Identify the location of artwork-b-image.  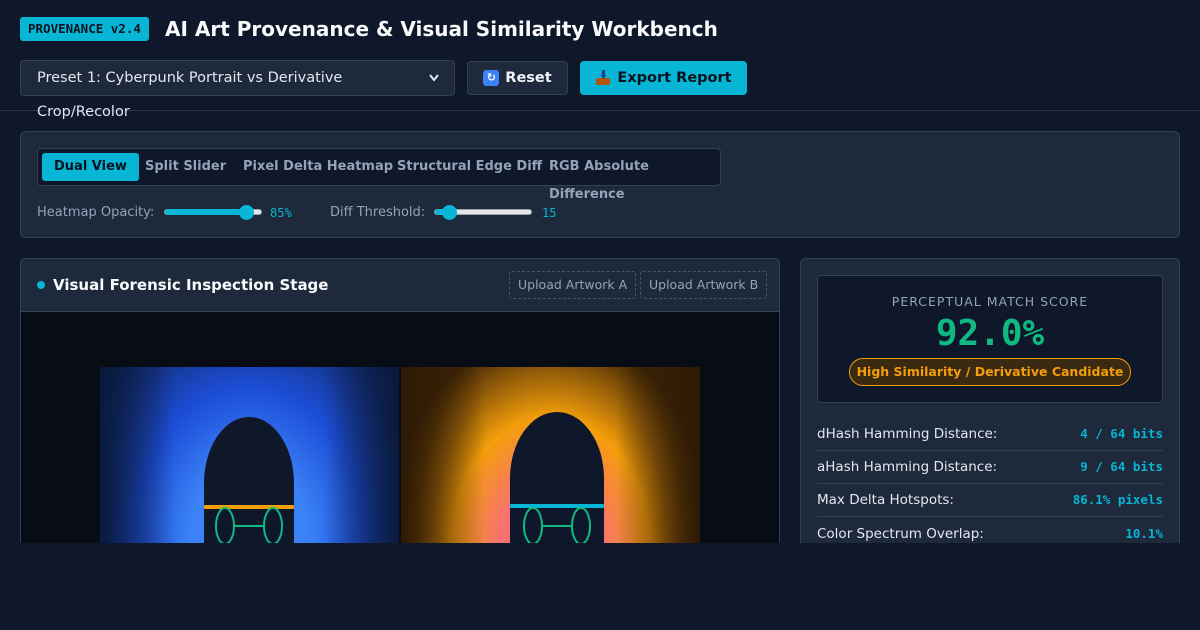
(550, 455).